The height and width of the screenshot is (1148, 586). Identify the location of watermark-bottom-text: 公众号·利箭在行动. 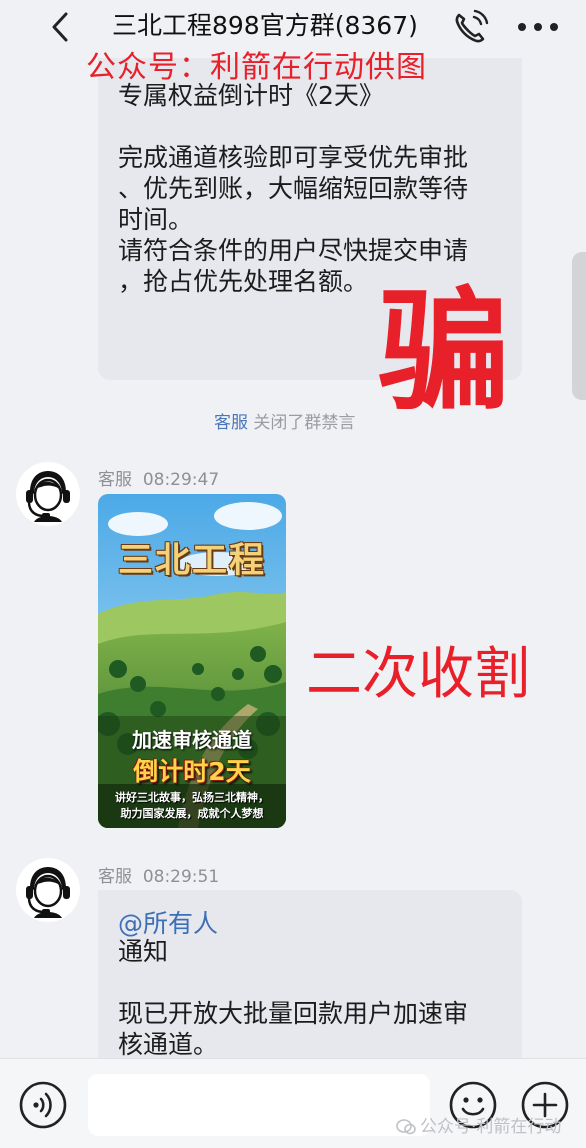
(491, 1127).